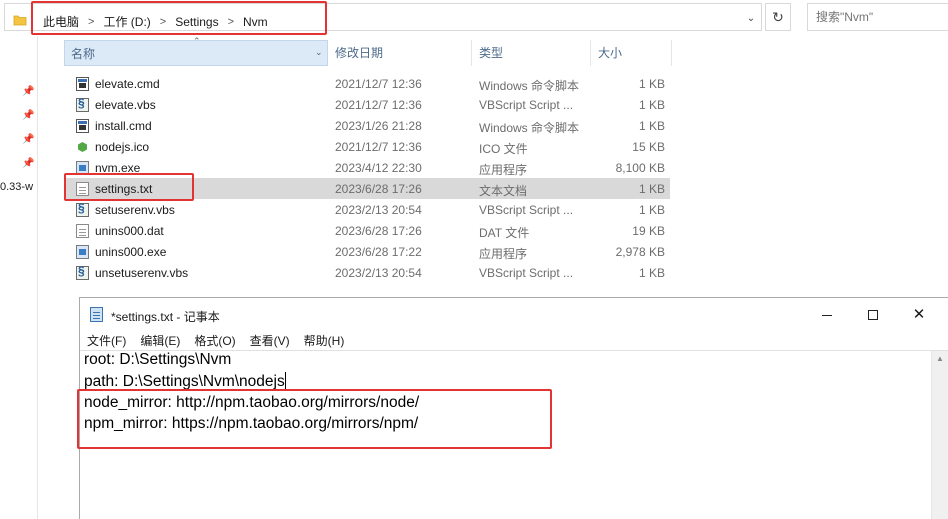 The height and width of the screenshot is (519, 948). What do you see at coordinates (503, 149) in the screenshot?
I see `file-type: ICO 文件` at bounding box center [503, 149].